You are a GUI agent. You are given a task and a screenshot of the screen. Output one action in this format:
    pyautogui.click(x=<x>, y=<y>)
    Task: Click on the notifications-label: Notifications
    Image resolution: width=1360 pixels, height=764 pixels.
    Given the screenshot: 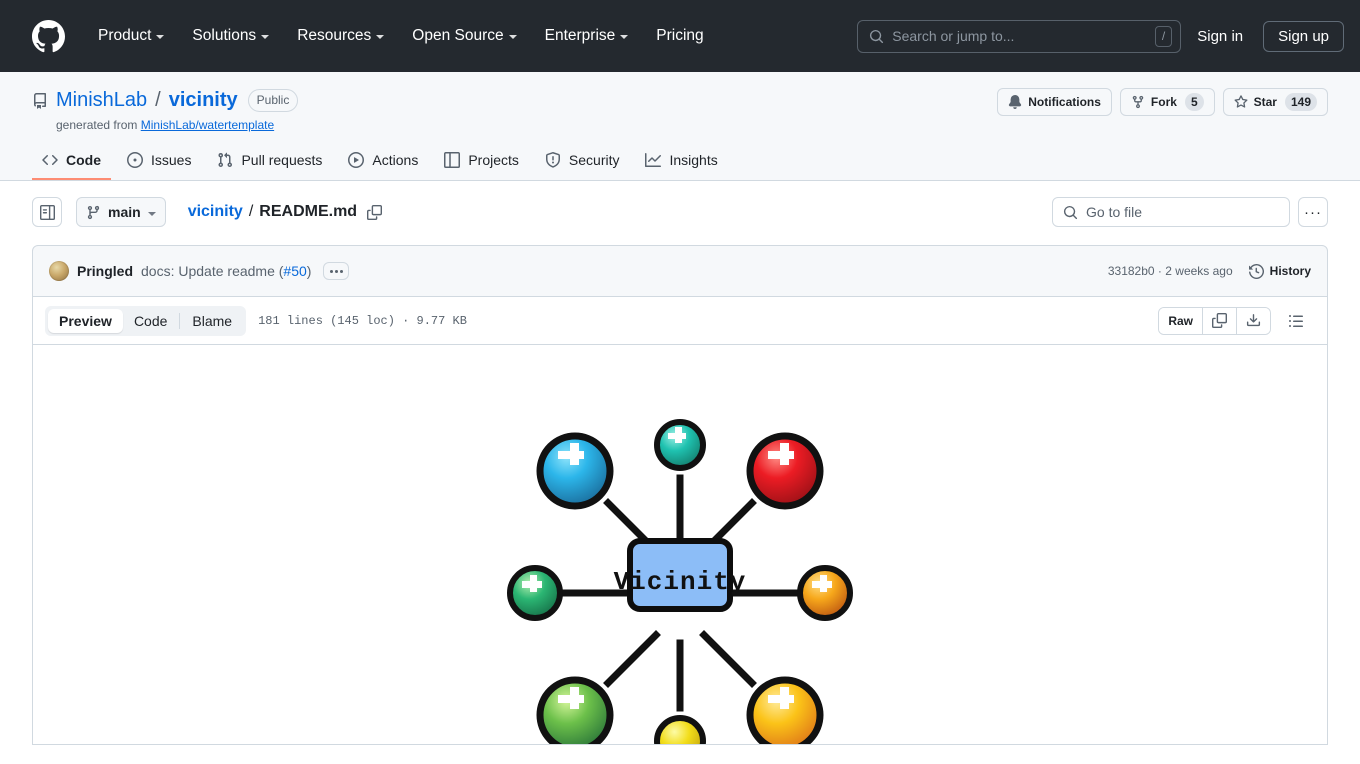 What is the action you would take?
    pyautogui.click(x=1064, y=102)
    